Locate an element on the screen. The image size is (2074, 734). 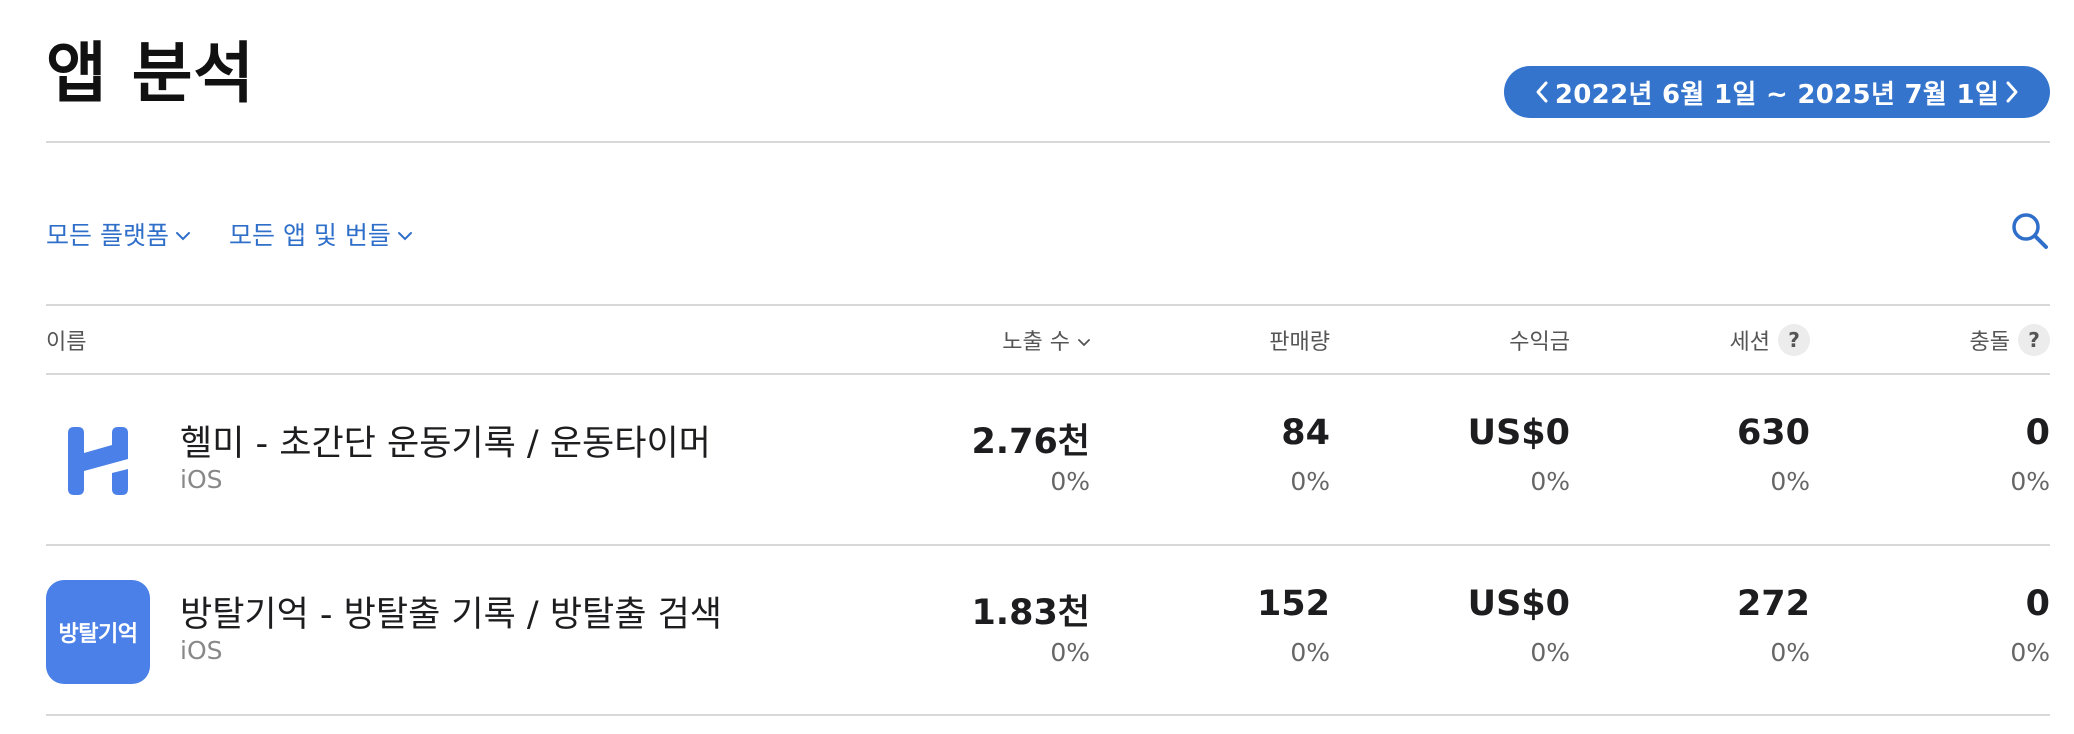
date-range-label: 2022년 6월 1일 ~ 2025년 7월 1일 is located at coordinates (1777, 92).